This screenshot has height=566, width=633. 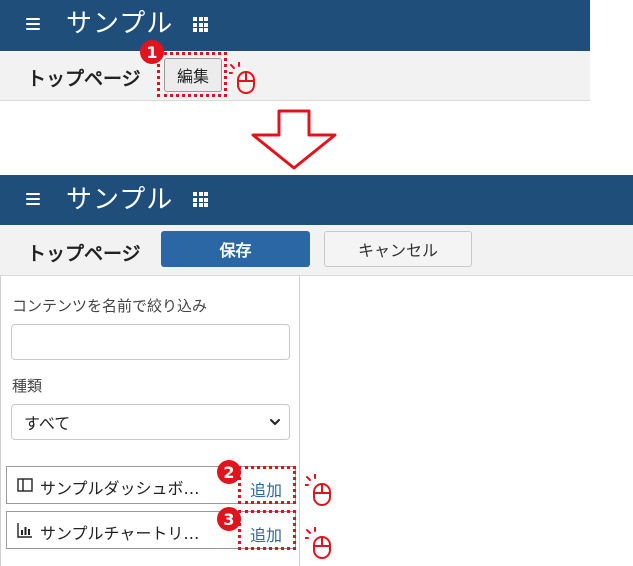 I want to click on down-arrow-icon, so click(x=294, y=139).